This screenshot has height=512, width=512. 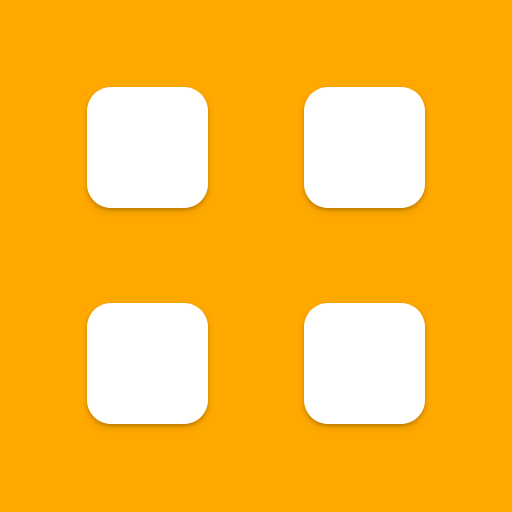 I want to click on grid-tile-top-right, so click(x=364, y=147).